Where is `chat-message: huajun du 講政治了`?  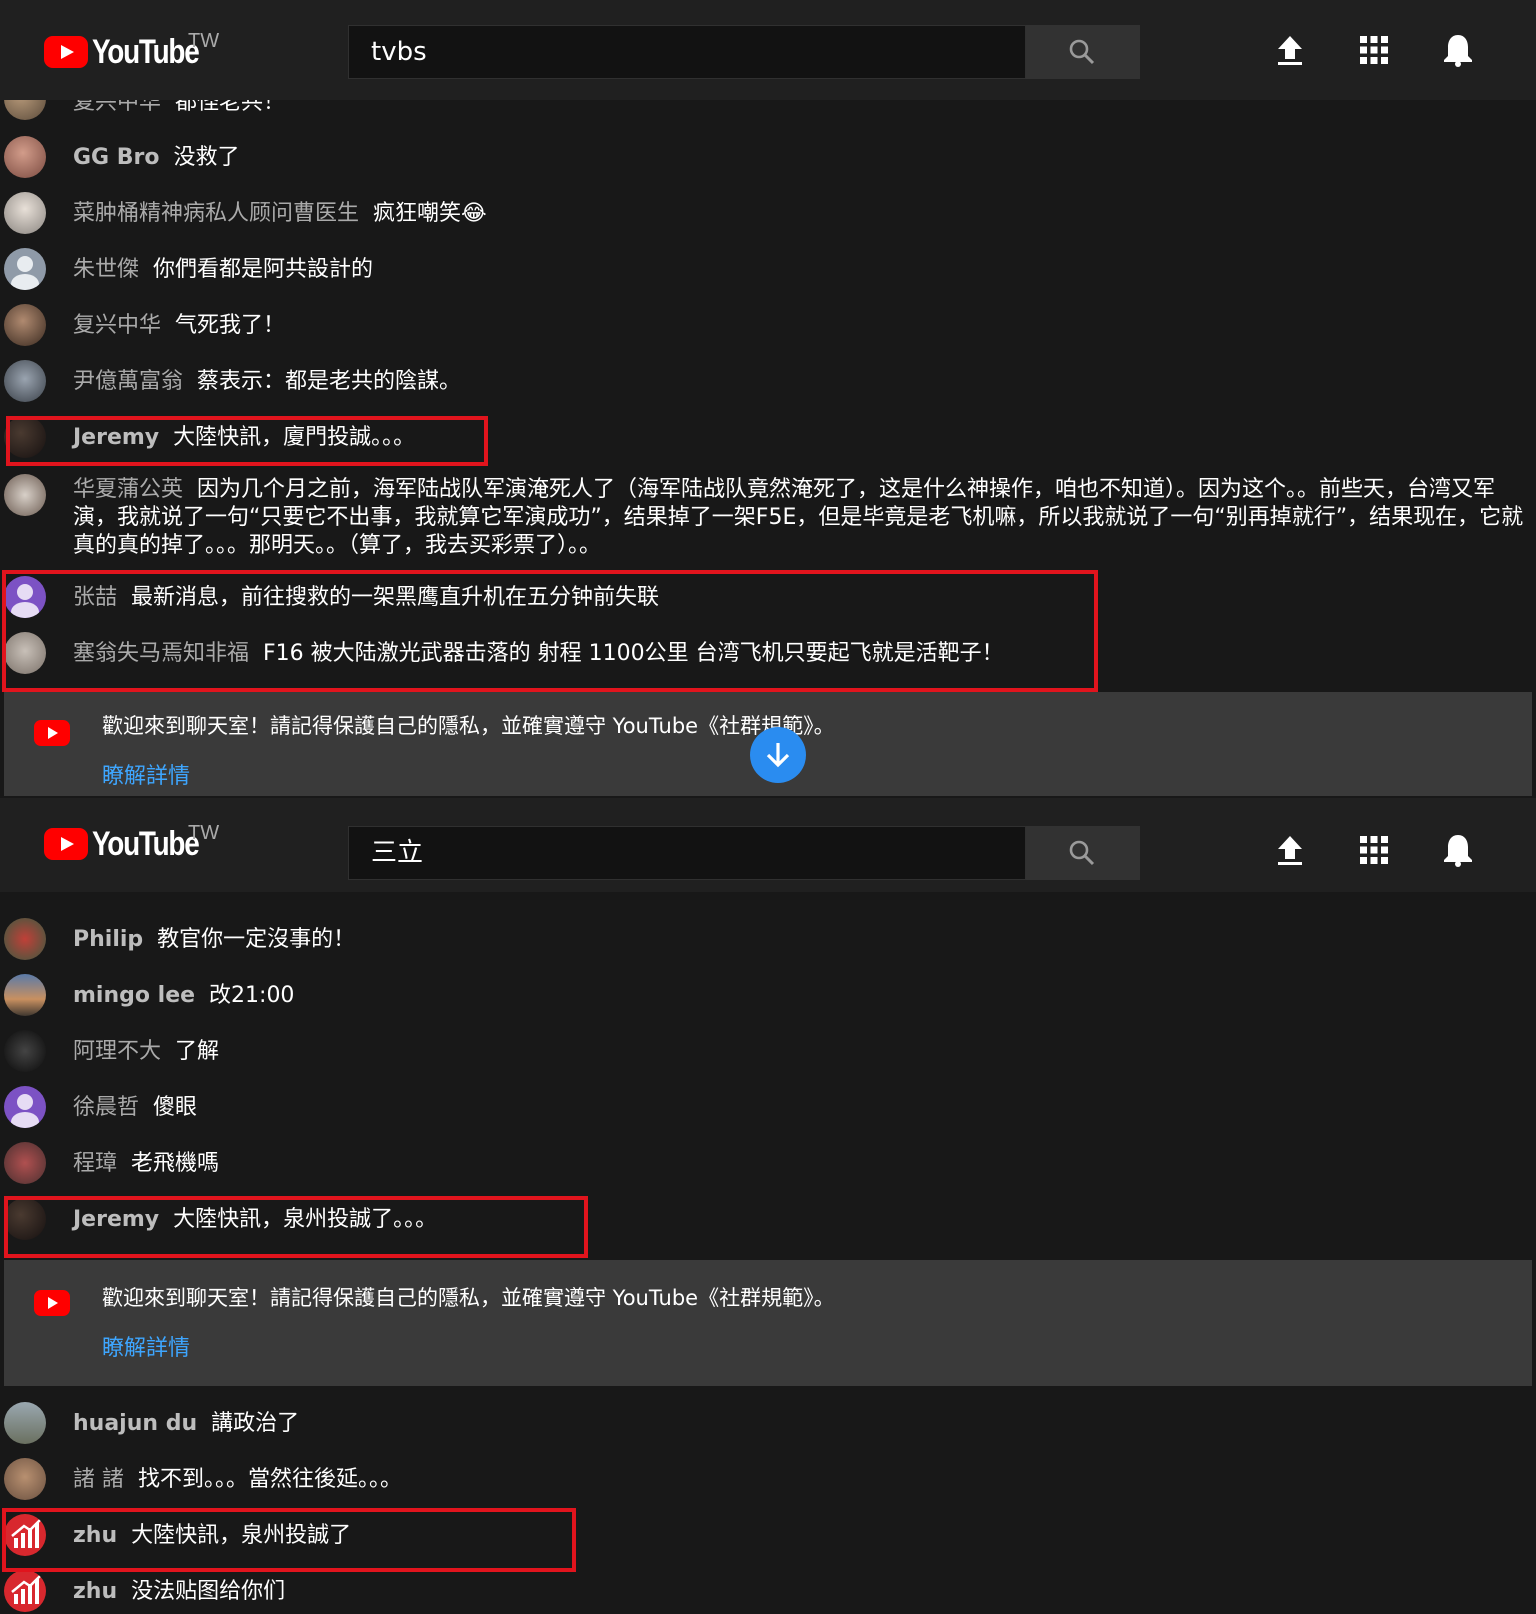 chat-message: huajun du 講政治了 is located at coordinates (768, 1425).